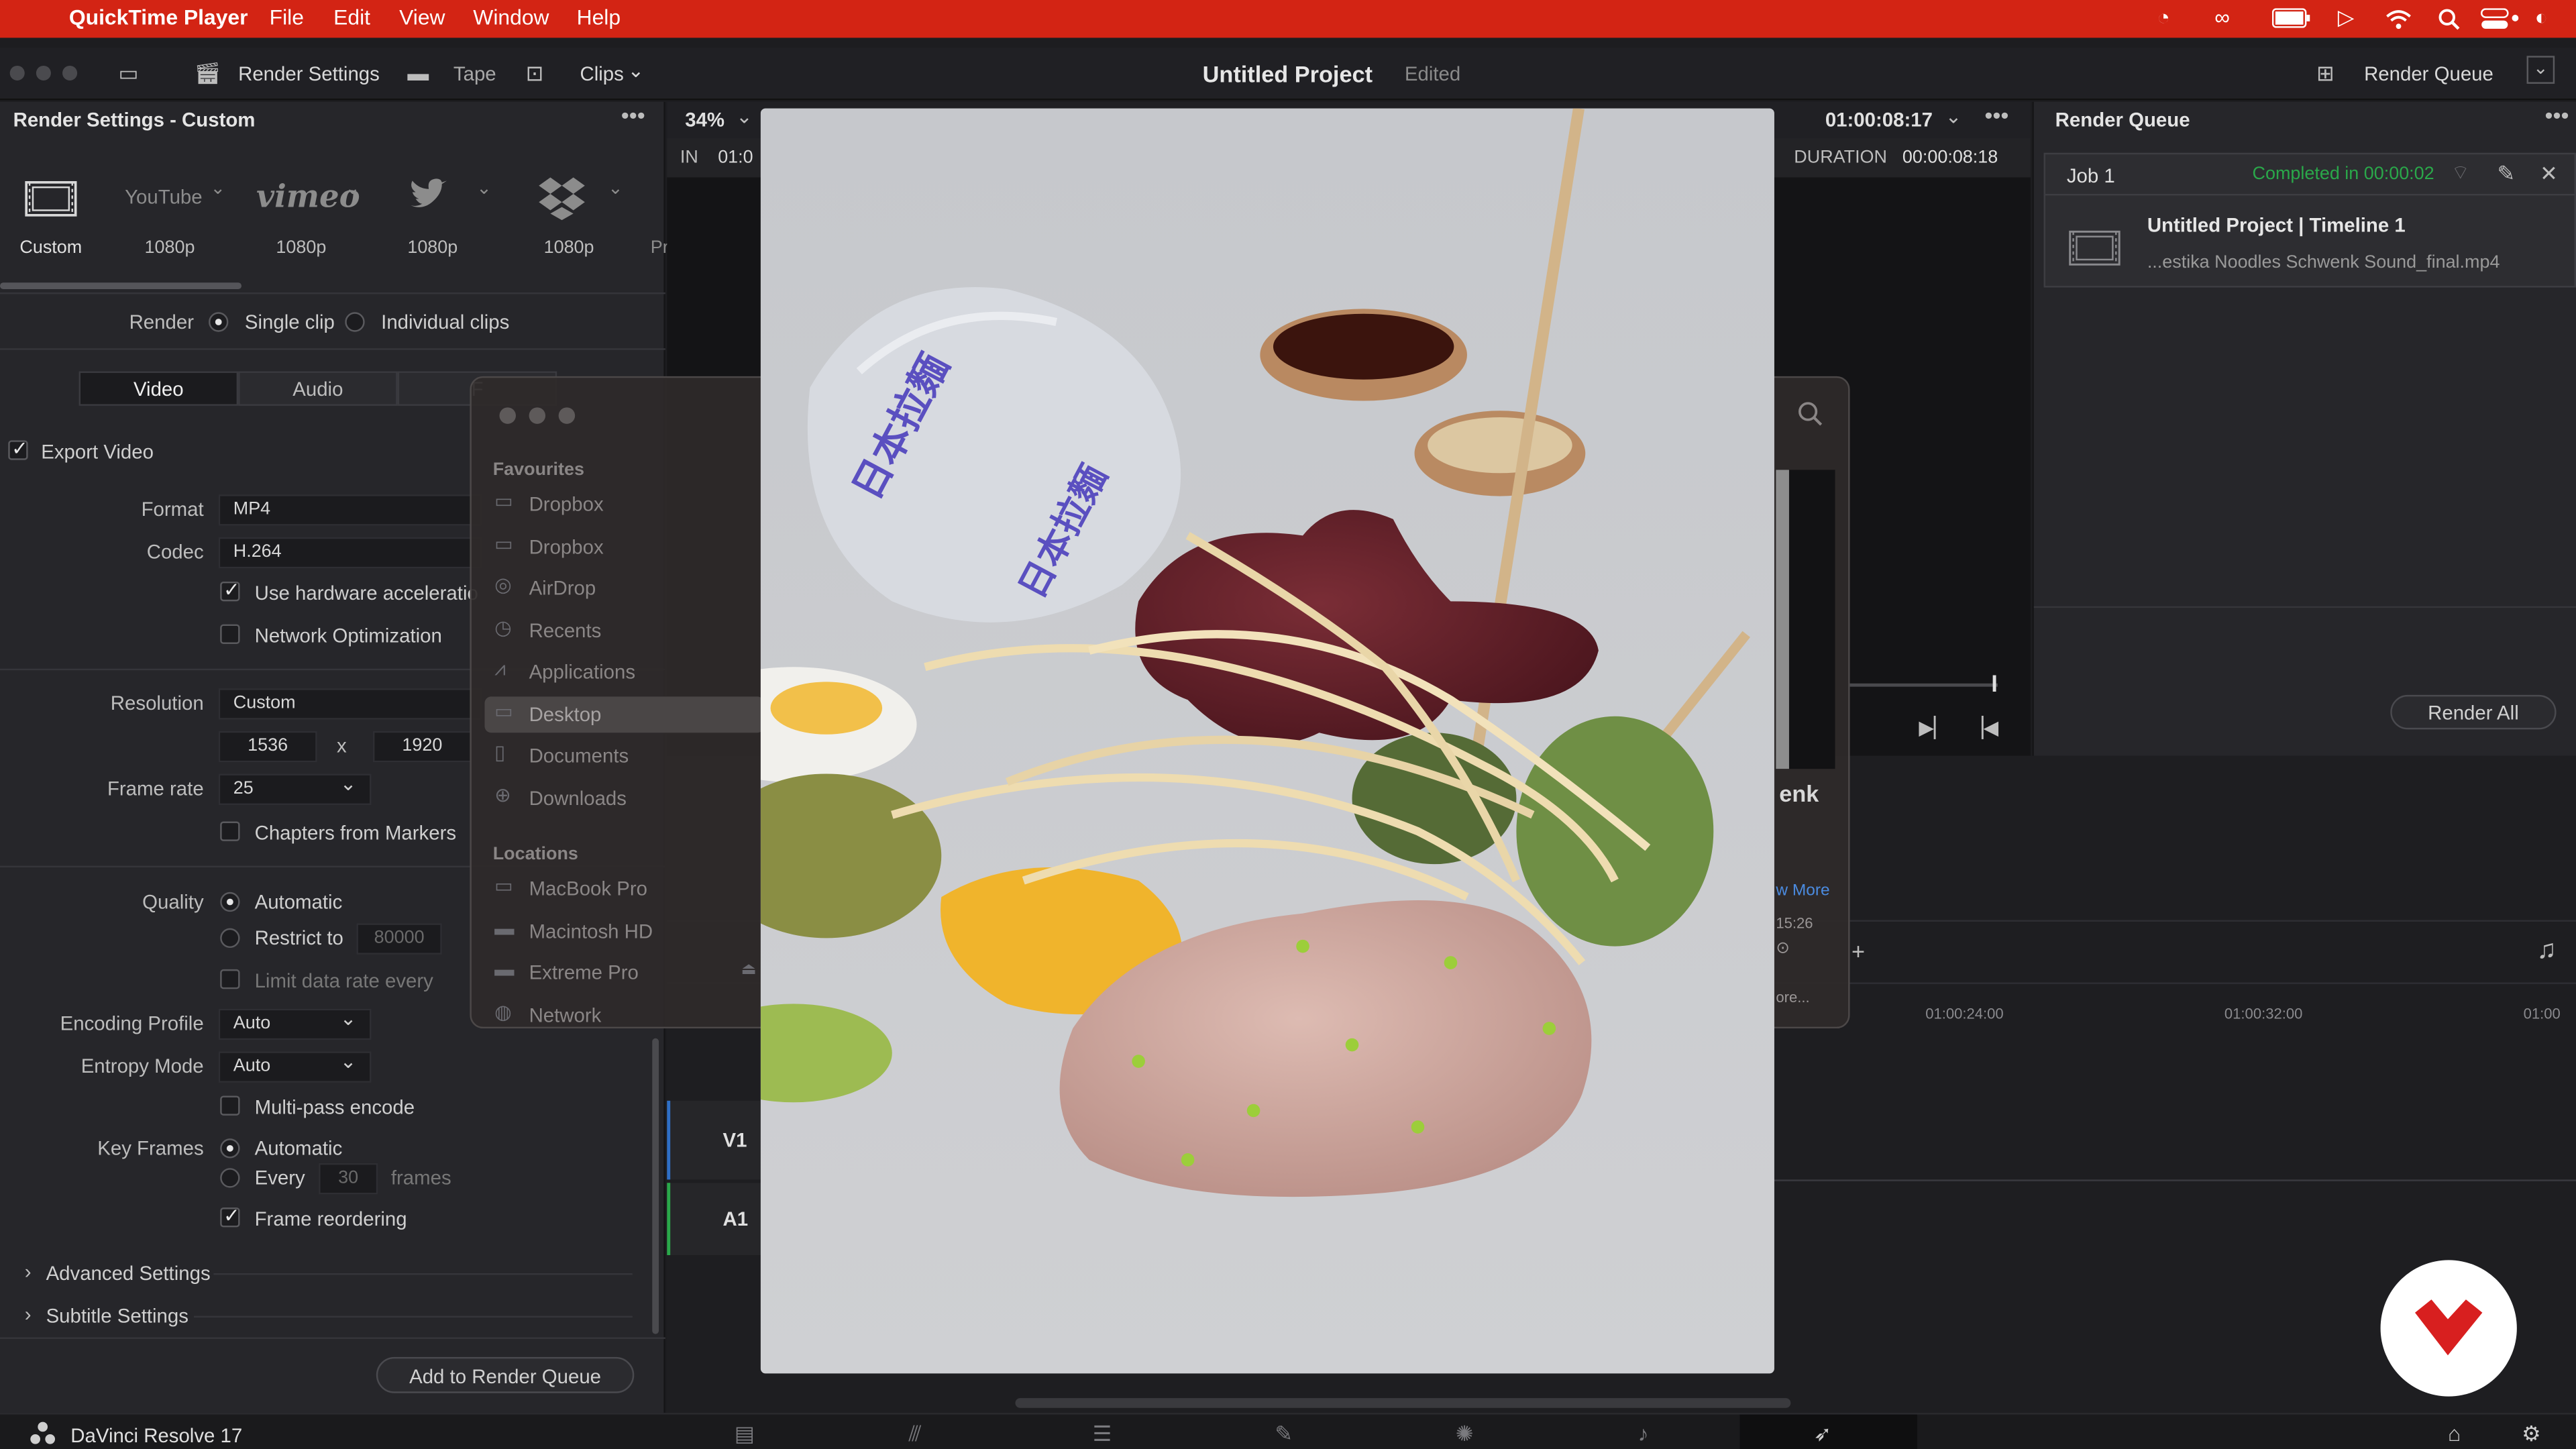 The width and height of the screenshot is (2576, 1449). What do you see at coordinates (17, 73) in the screenshot?
I see `window-close-button` at bounding box center [17, 73].